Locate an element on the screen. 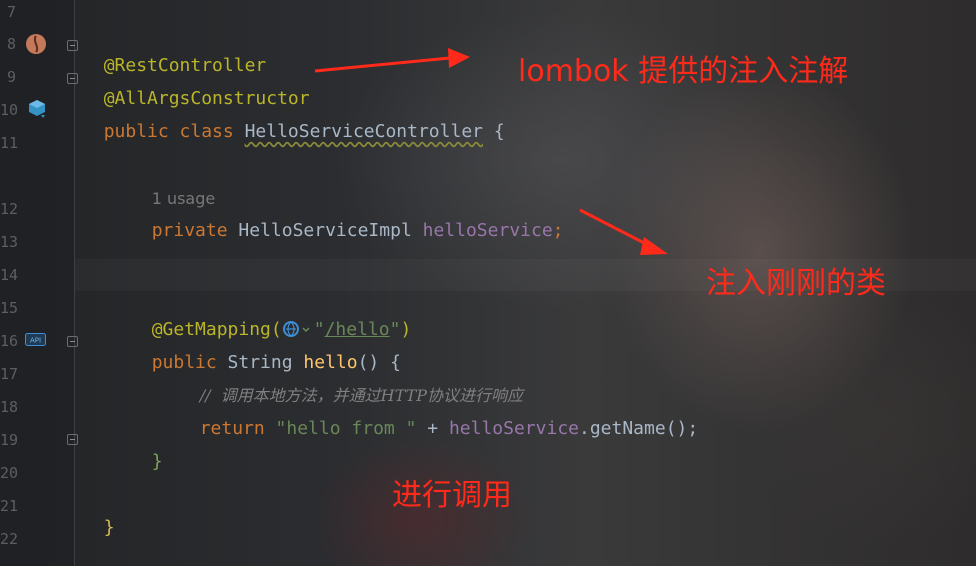  annotation-inject: 注入刚刚的类 is located at coordinates (796, 283).